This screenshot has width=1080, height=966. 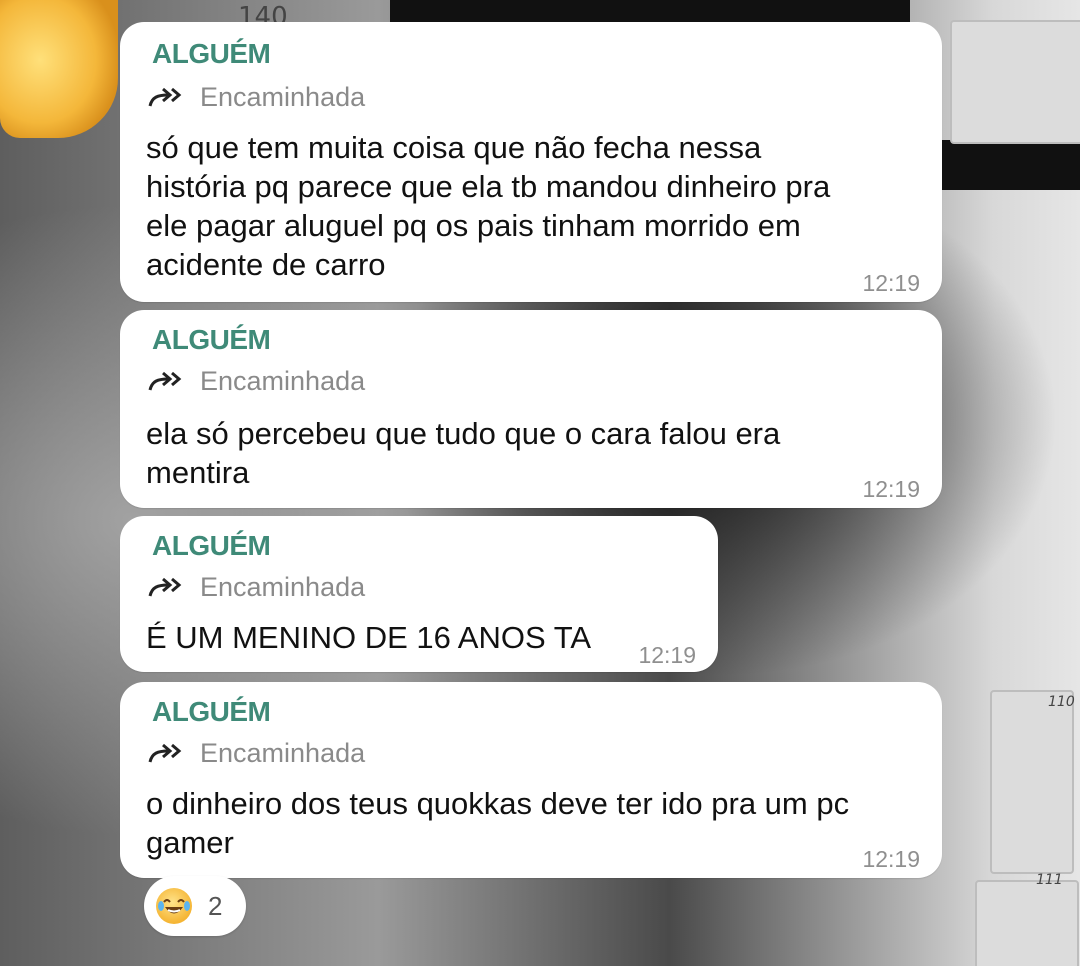 What do you see at coordinates (1000, 165) in the screenshot?
I see `wallpaper-dark-band` at bounding box center [1000, 165].